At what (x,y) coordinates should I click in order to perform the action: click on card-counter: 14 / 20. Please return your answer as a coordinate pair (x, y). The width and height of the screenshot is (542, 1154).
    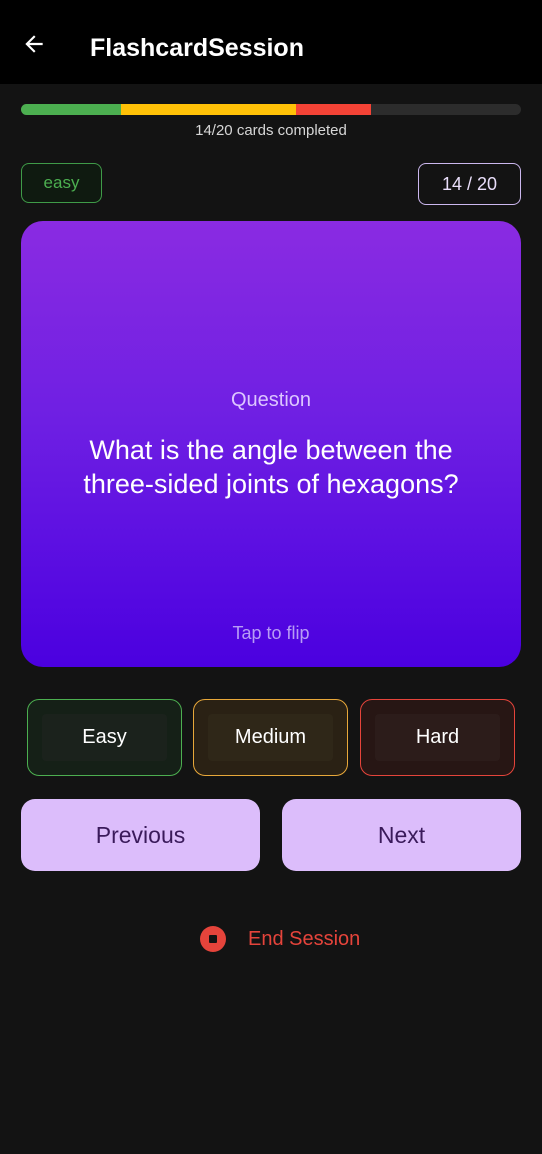
    Looking at the image, I should click on (469, 184).